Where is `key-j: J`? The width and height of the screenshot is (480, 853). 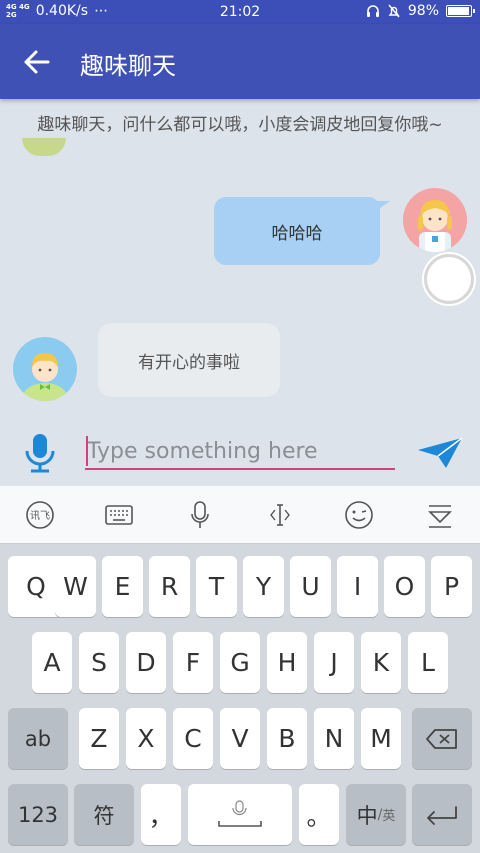
key-j: J is located at coordinates (334, 662).